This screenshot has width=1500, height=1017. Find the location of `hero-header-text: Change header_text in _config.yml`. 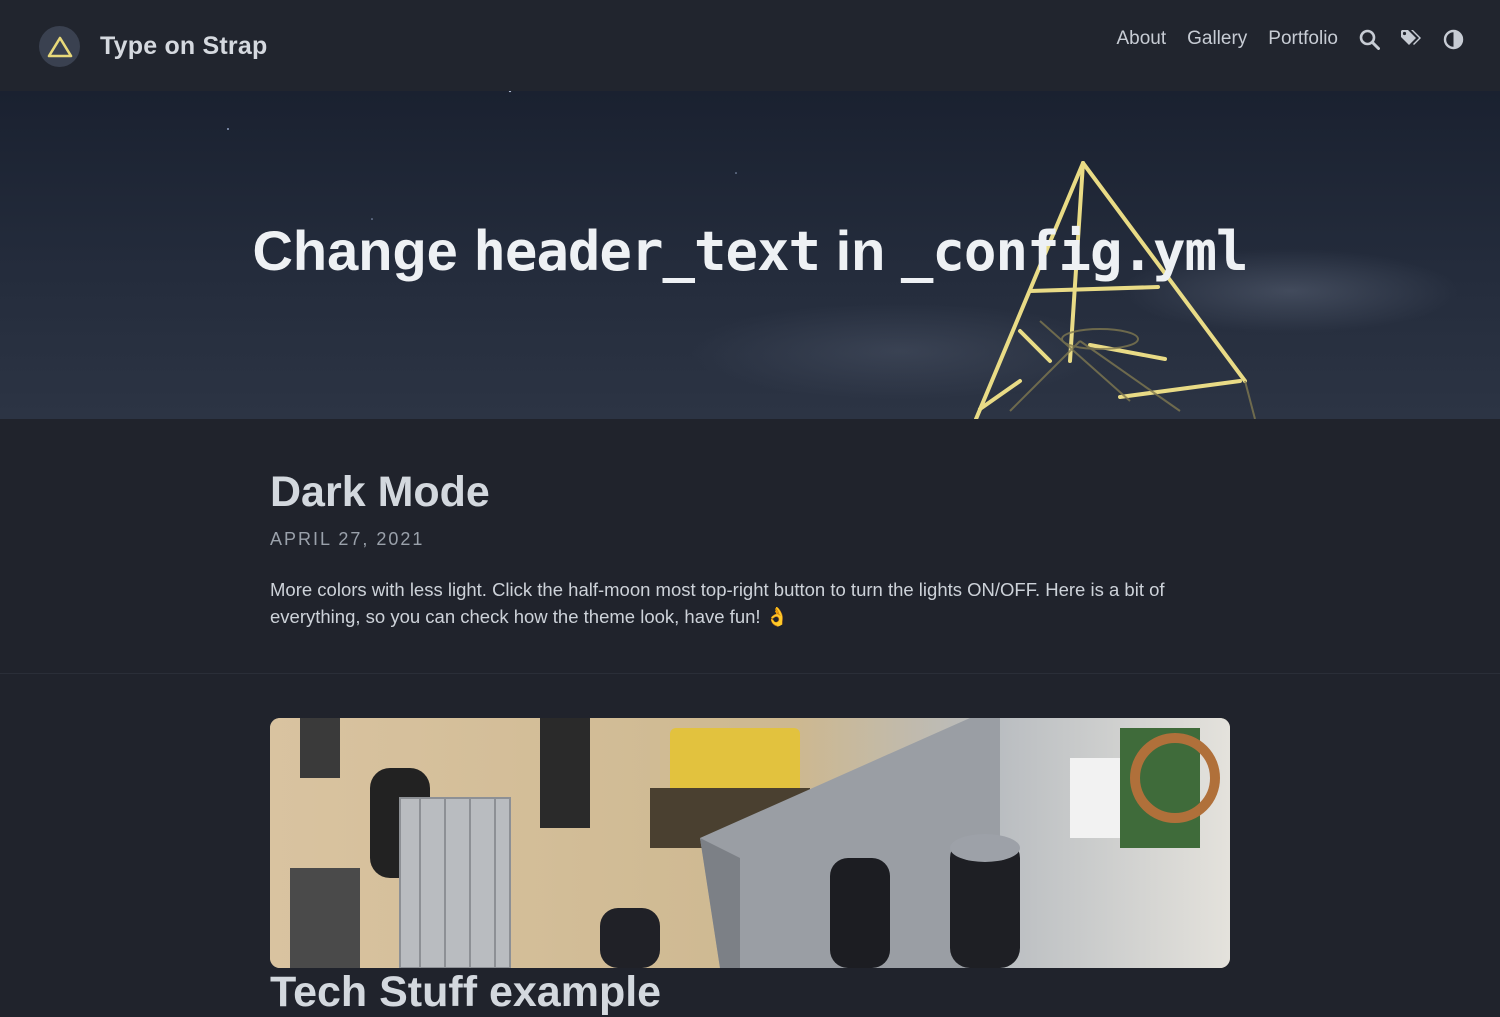

hero-header-text: Change header_text in _config.yml is located at coordinates (750, 250).